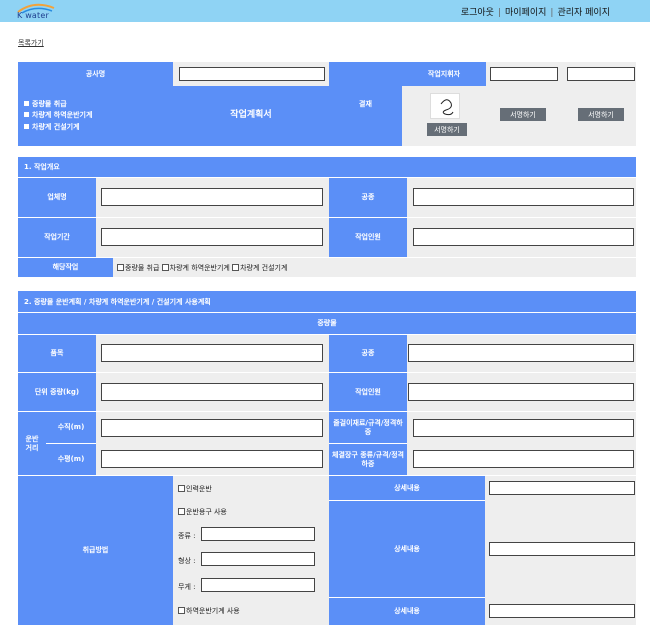 This screenshot has height=625, width=650. Describe the element at coordinates (523, 114) in the screenshot. I see `sign-button-approver-1: 서명하기` at that location.